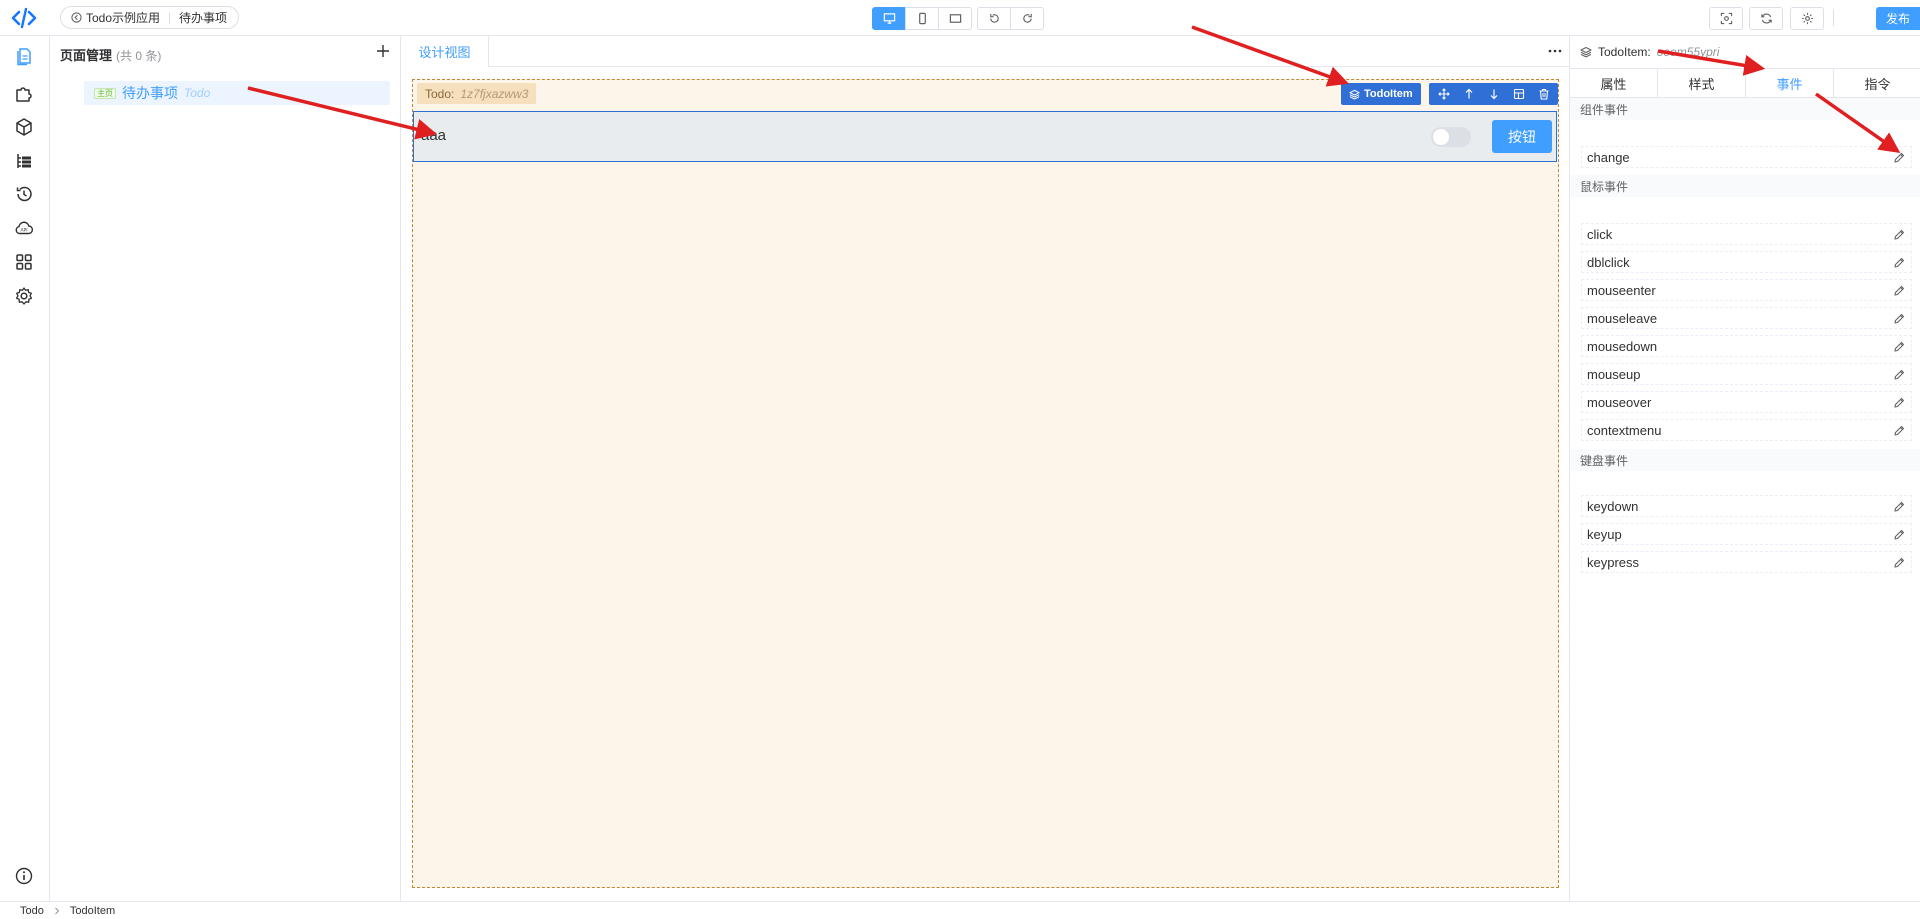 Image resolution: width=1920 pixels, height=919 pixels. I want to click on root-component-label: Todo: 1z7fjxazww3, so click(477, 93).